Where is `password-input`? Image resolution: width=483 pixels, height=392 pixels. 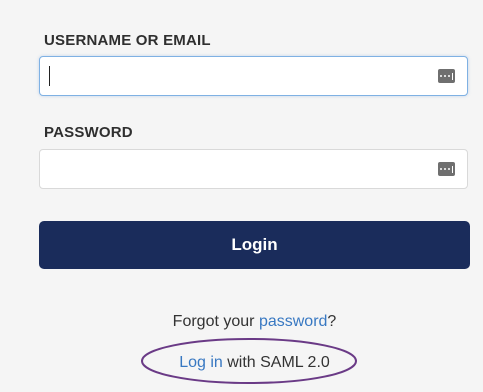 password-input is located at coordinates (238, 169).